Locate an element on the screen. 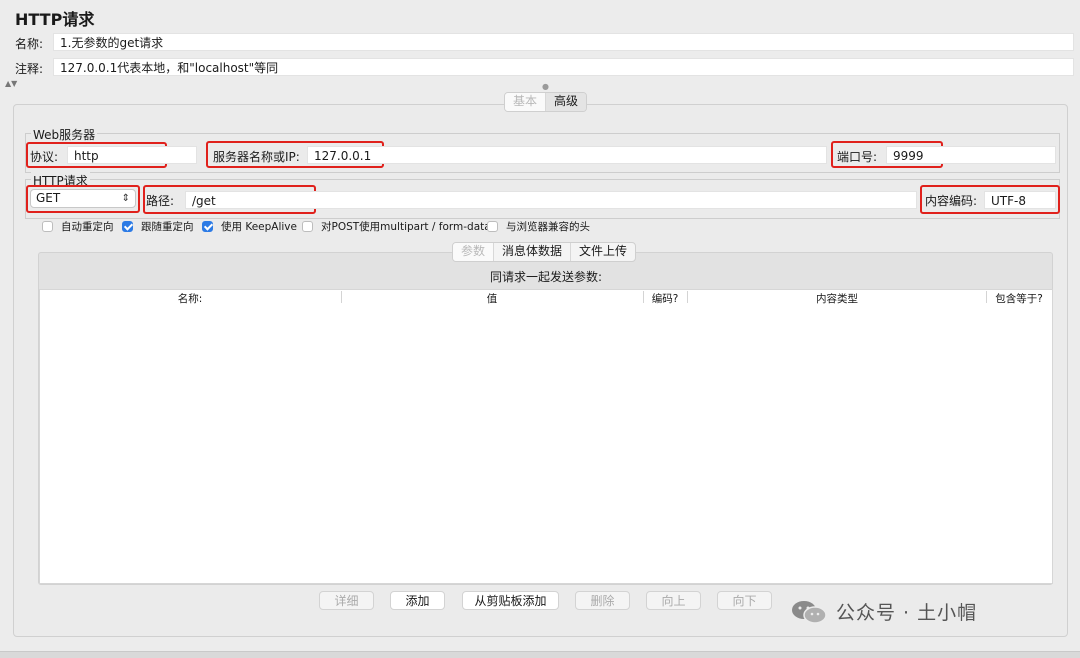 Image resolution: width=1080 pixels, height=658 pixels. tab-advanced: 高级 is located at coordinates (566, 102).